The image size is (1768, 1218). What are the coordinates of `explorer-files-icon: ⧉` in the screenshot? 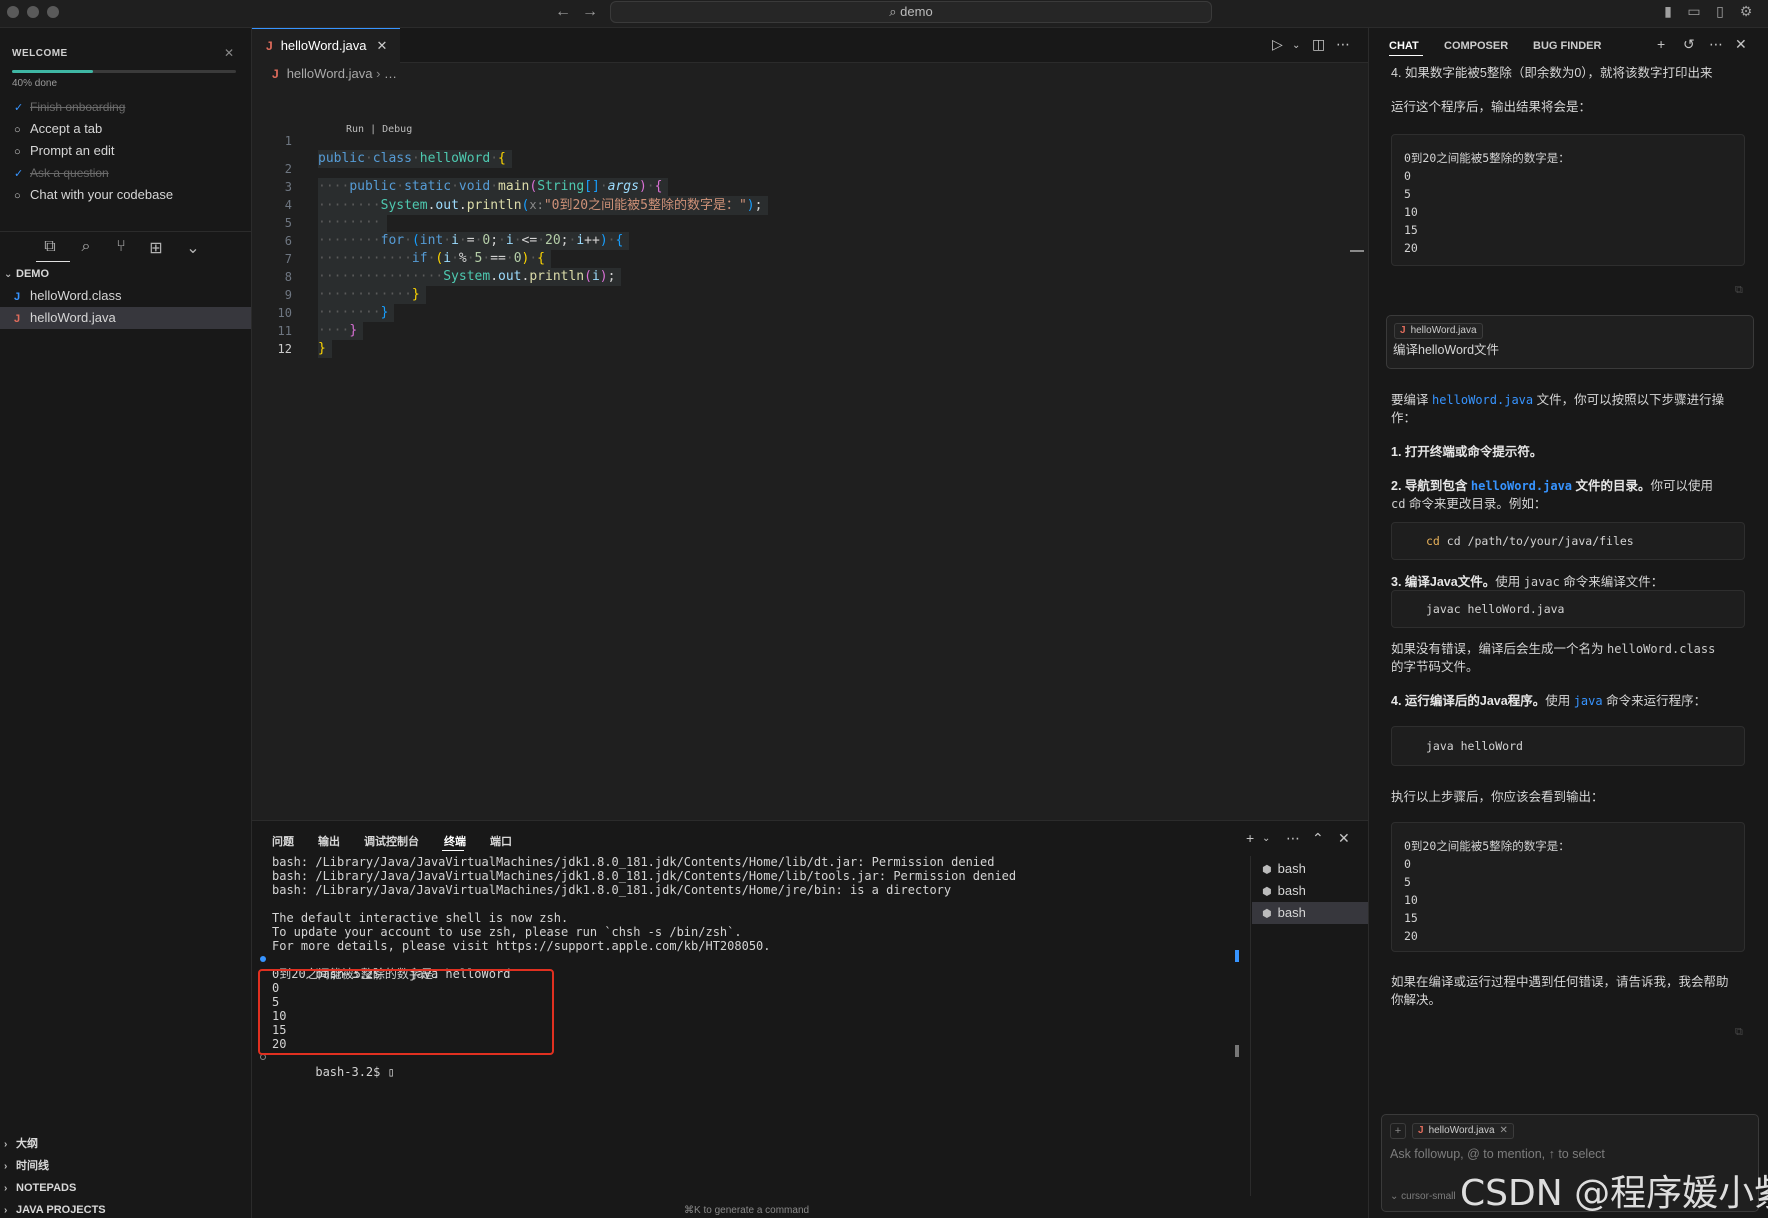 It's located at (50, 248).